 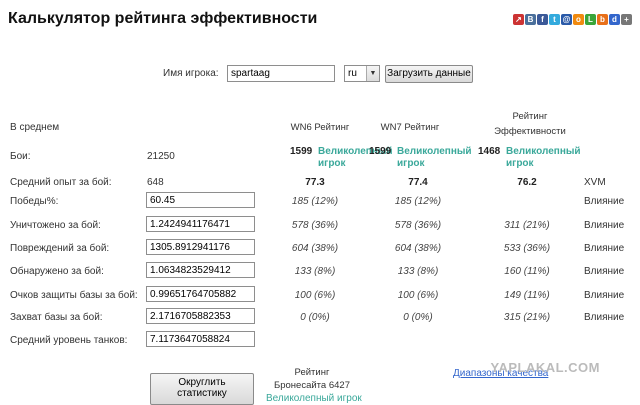 I want to click on avg-xp-label: Средний опыт за бой:, so click(x=61, y=182).